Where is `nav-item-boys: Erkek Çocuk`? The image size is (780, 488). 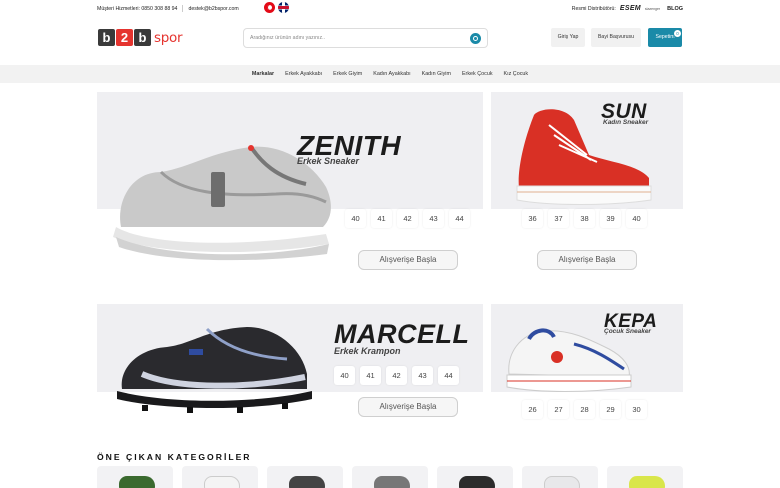 nav-item-boys: Erkek Çocuk is located at coordinates (477, 74).